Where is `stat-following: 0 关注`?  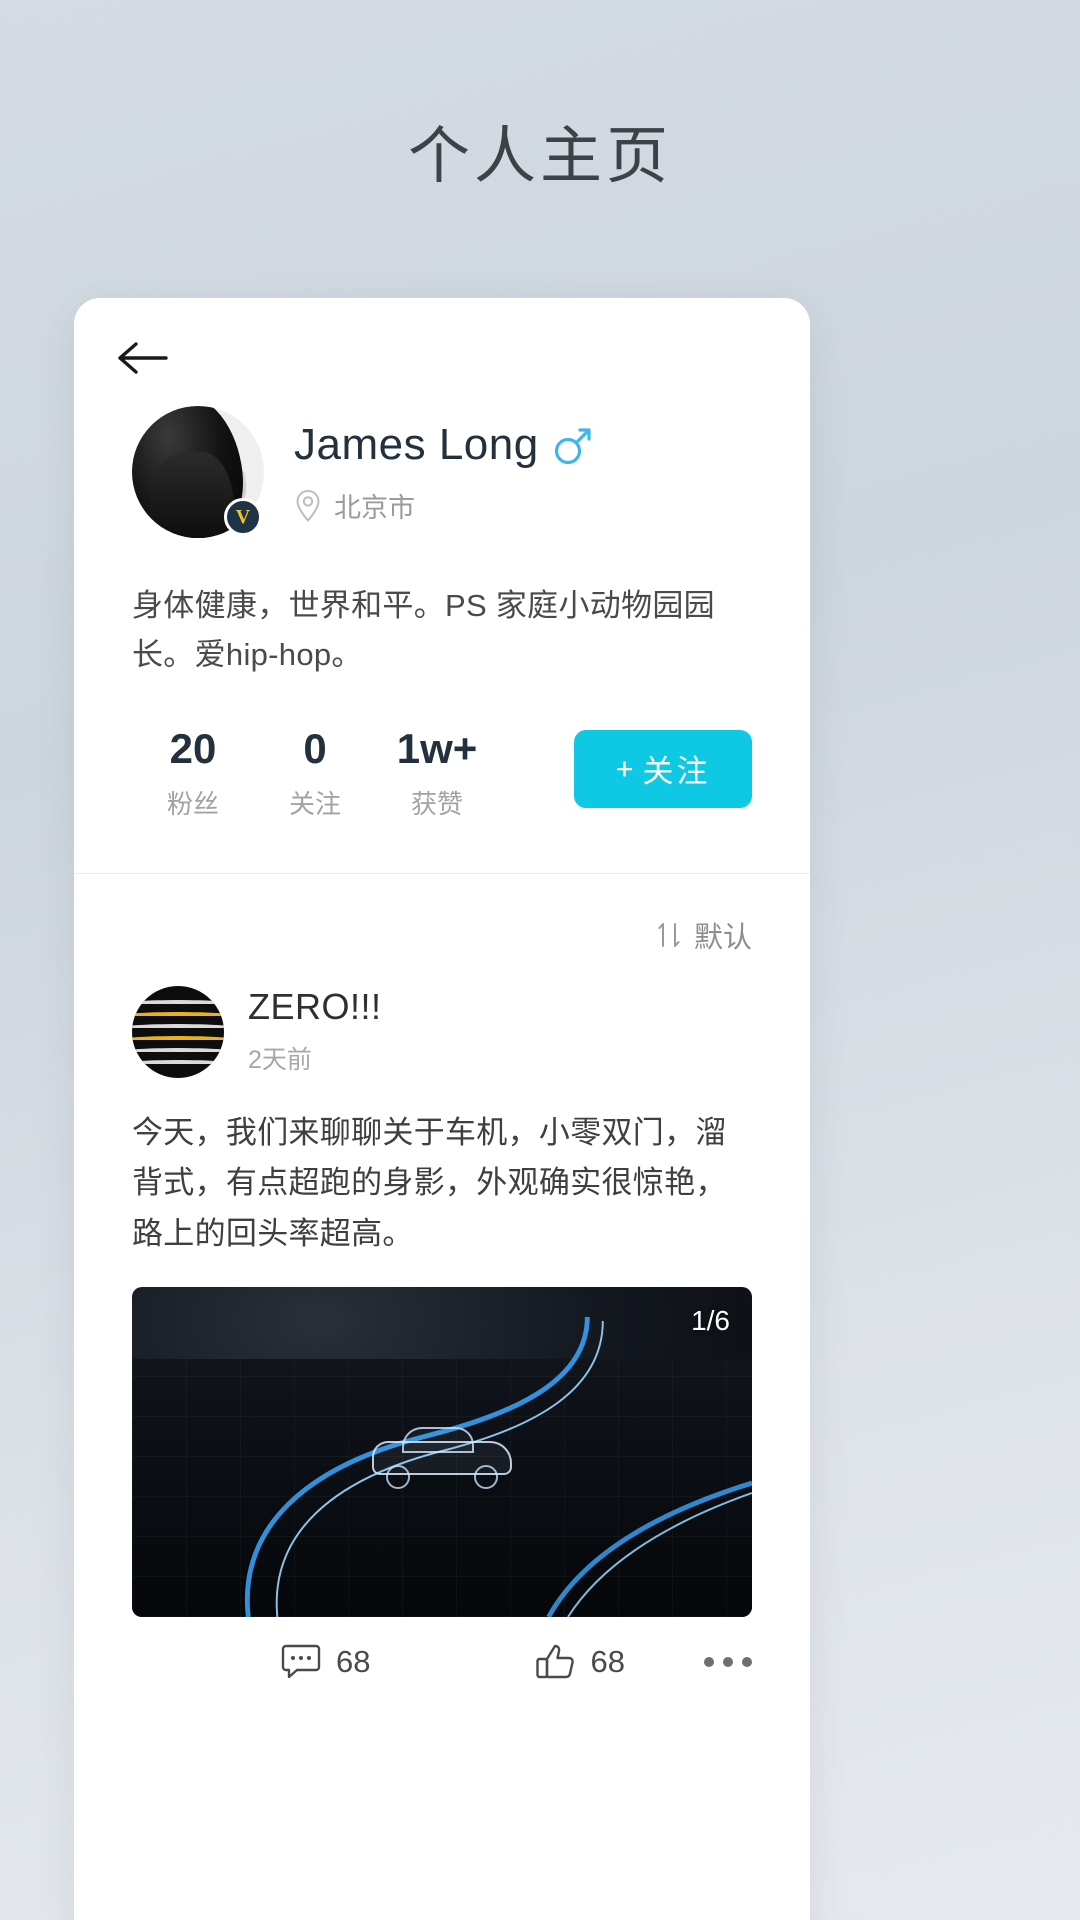 stat-following: 0 关注 is located at coordinates (315, 772).